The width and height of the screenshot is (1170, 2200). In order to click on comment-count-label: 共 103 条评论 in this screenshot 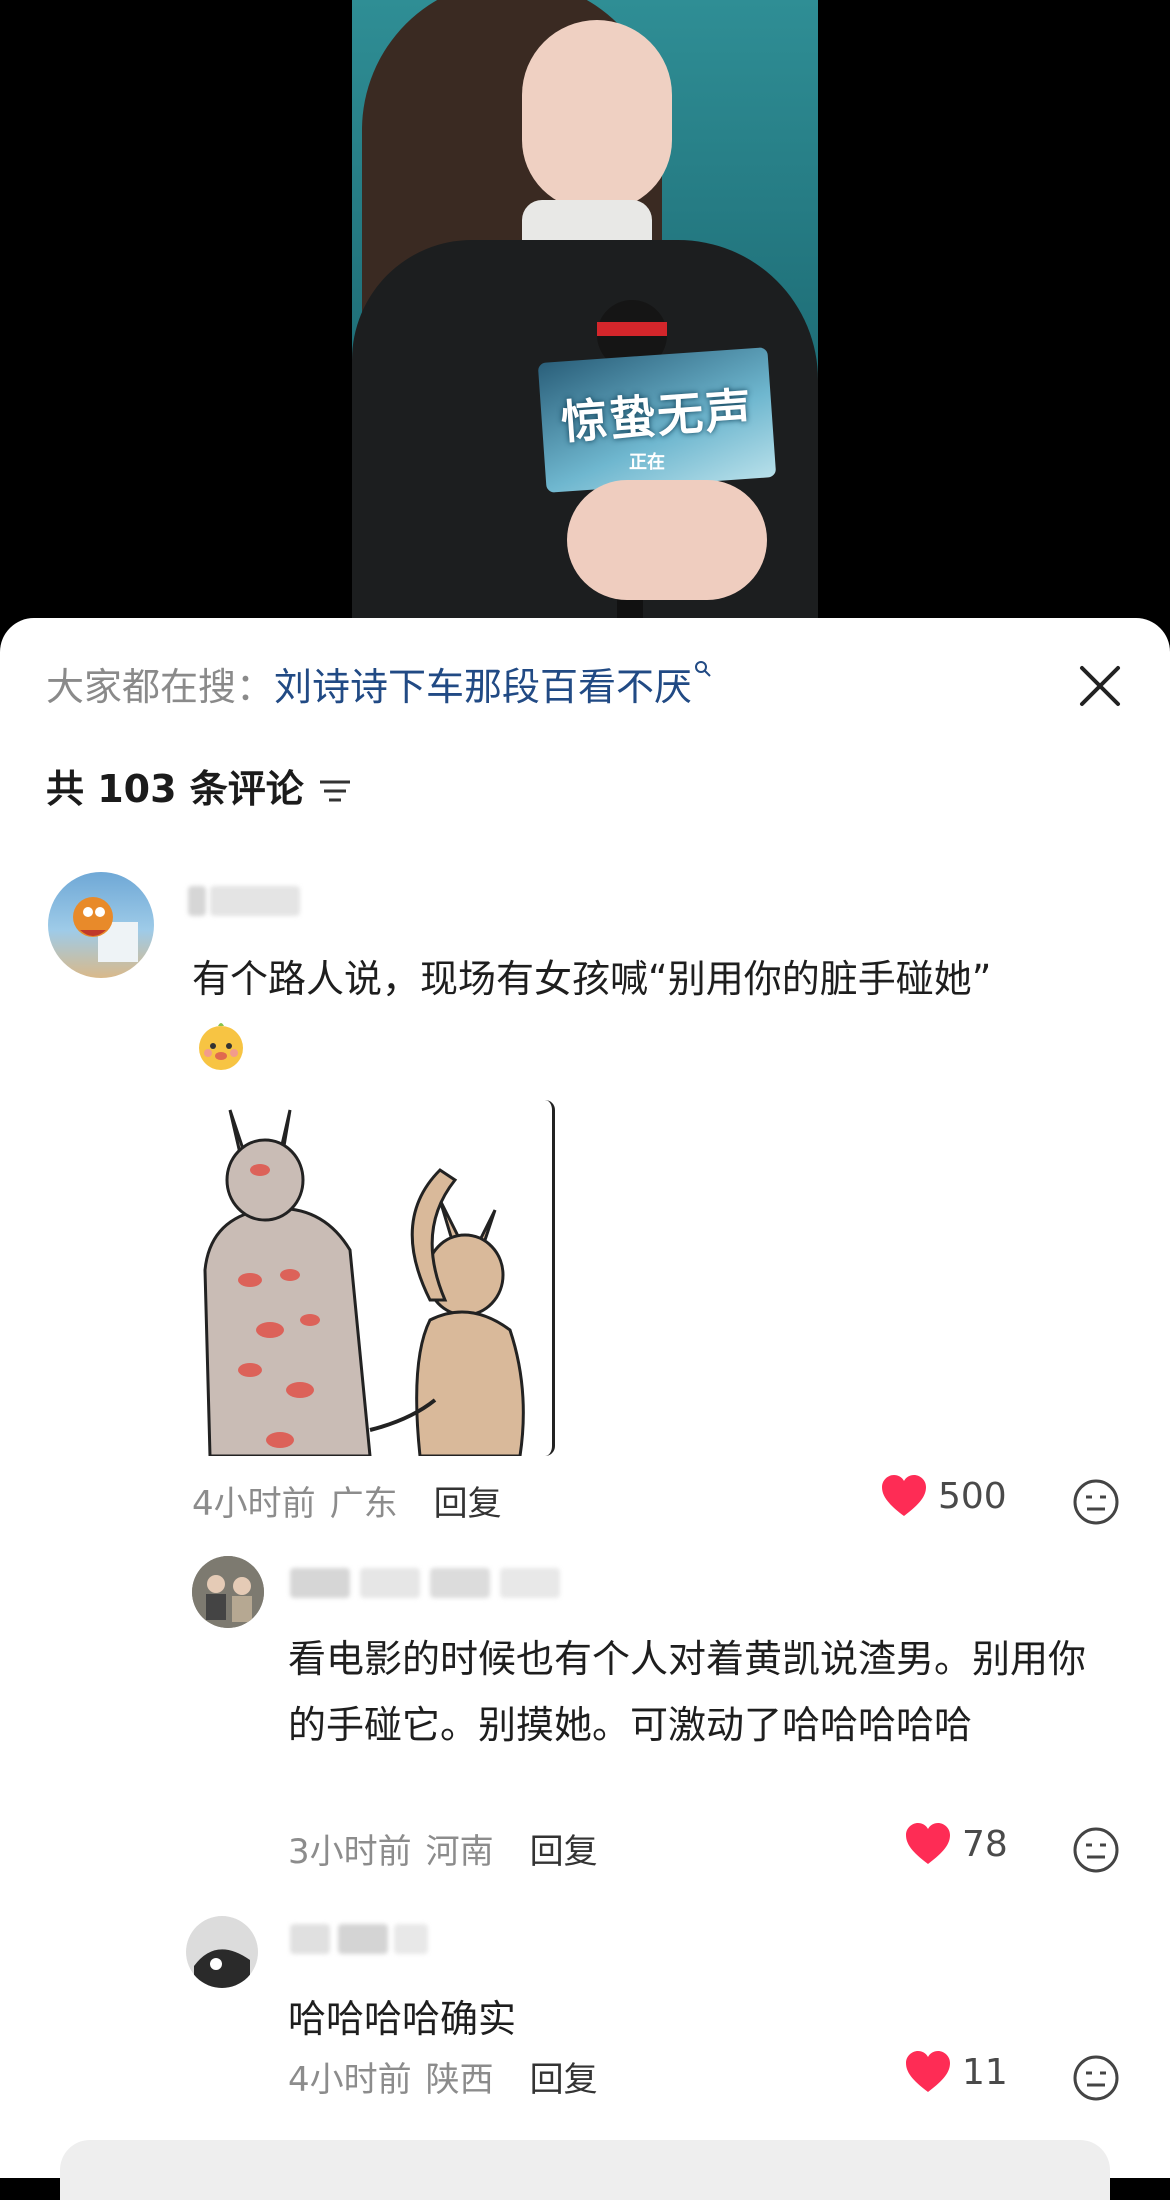, I will do `click(175, 789)`.